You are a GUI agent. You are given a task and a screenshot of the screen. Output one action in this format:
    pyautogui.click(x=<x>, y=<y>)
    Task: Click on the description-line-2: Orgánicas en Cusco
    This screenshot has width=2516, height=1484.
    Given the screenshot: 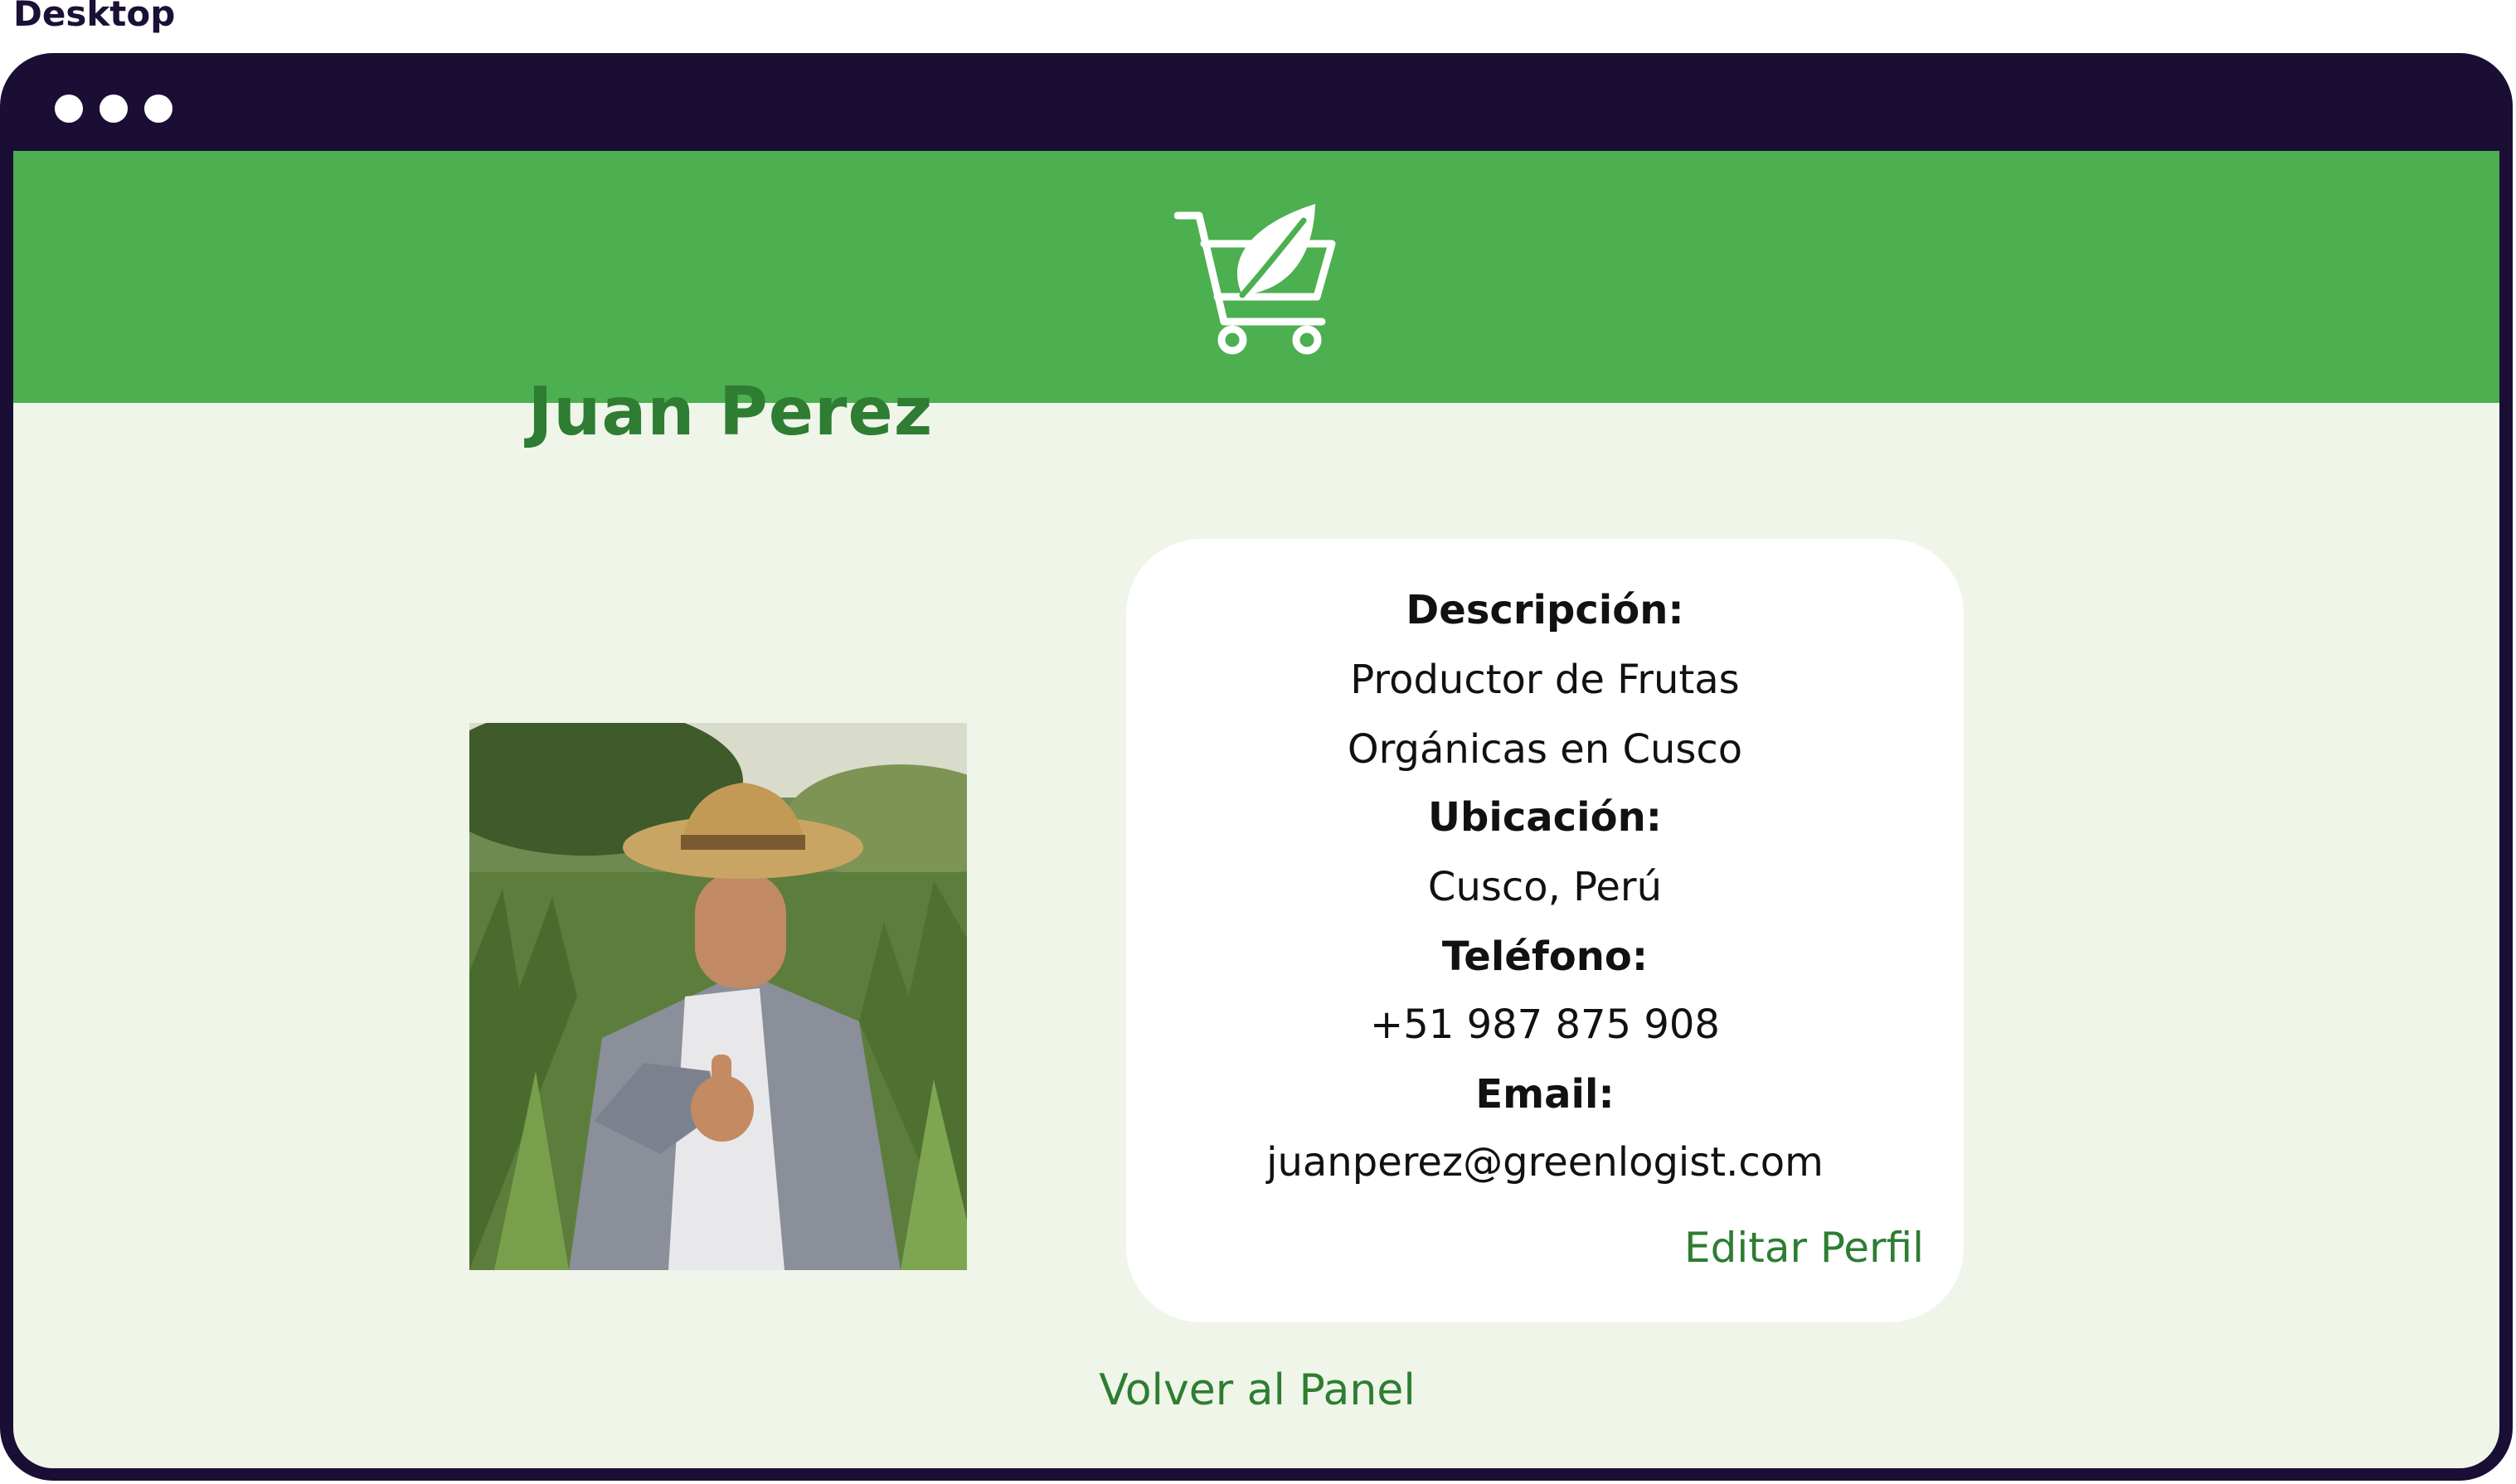 What is the action you would take?
    pyautogui.click(x=1545, y=750)
    